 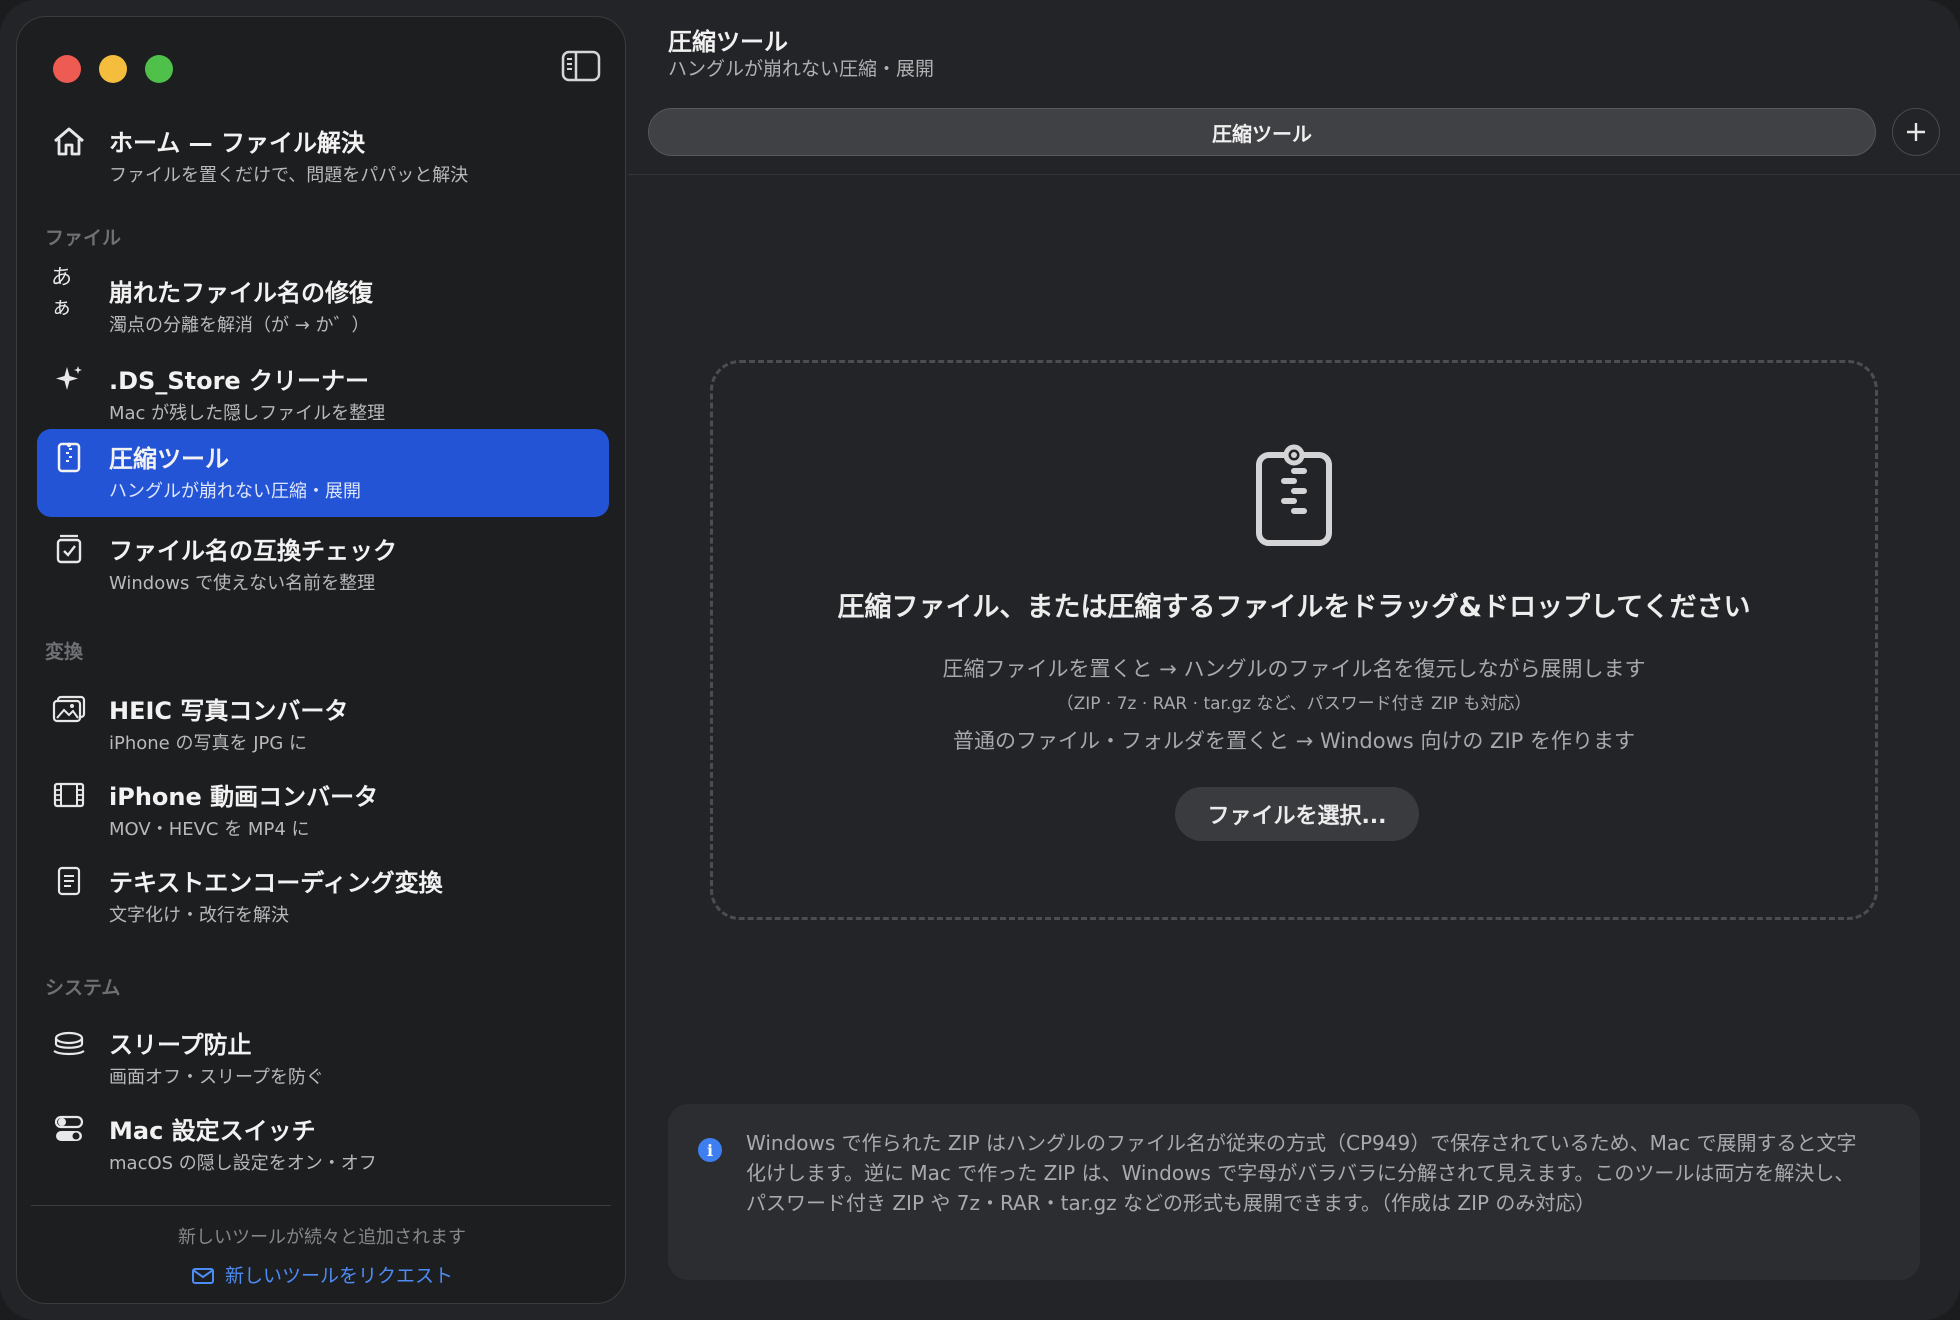 I want to click on sidebar-item-video-converter: iPhone 動画コンバータ MOV・HEVC を MP4 に, so click(x=323, y=811).